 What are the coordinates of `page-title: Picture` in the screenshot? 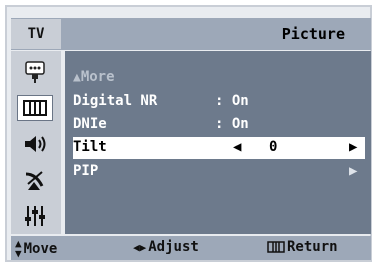 It's located at (313, 34).